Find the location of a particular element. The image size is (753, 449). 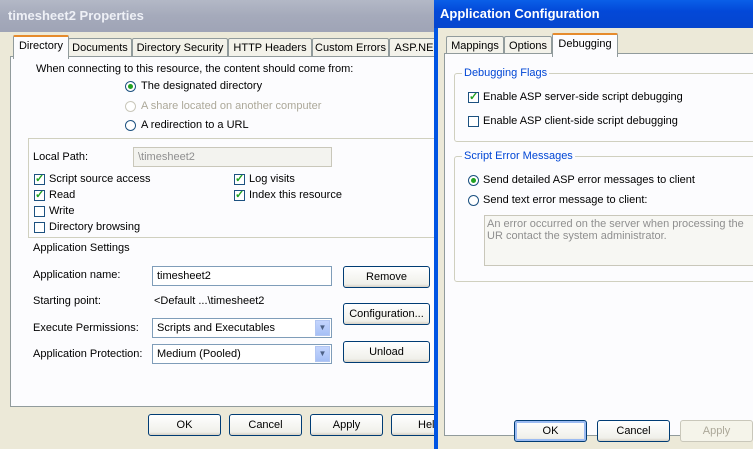

tab-http-headers: HTTP Headers is located at coordinates (270, 47).